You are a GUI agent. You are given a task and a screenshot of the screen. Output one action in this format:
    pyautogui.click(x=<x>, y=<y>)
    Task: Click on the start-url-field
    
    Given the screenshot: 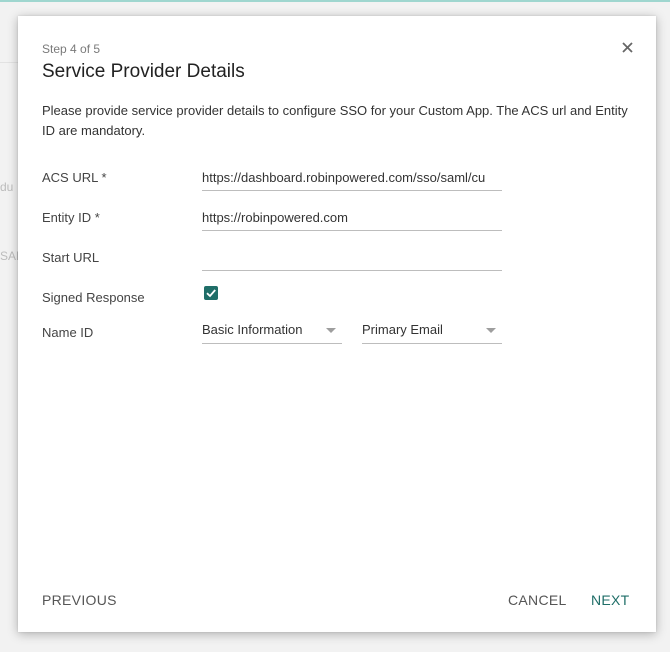 What is the action you would take?
    pyautogui.click(x=352, y=257)
    